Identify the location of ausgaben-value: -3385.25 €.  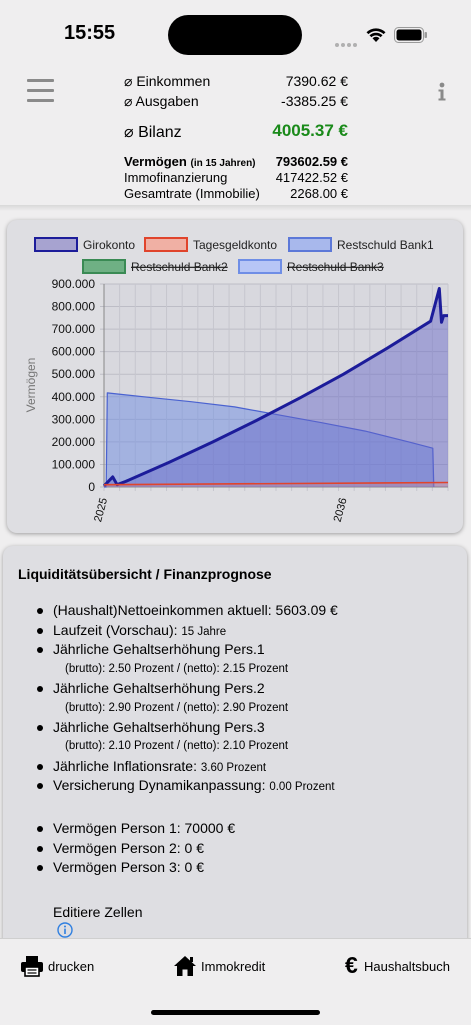
(314, 101).